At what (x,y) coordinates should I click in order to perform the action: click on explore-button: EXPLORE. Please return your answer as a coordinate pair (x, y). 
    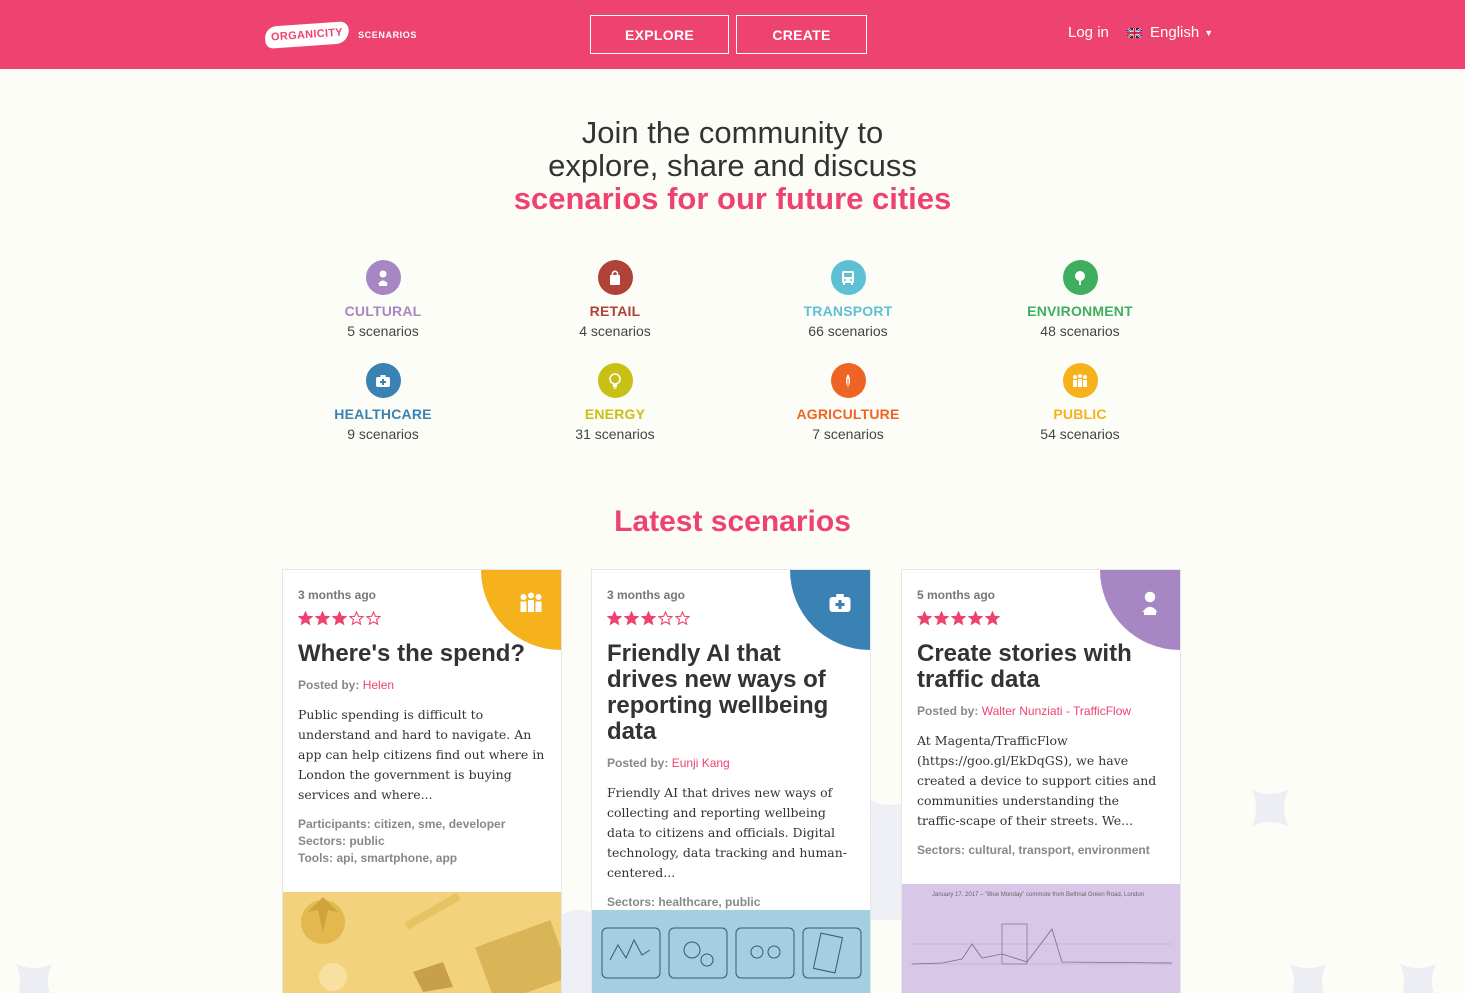
    Looking at the image, I should click on (659, 34).